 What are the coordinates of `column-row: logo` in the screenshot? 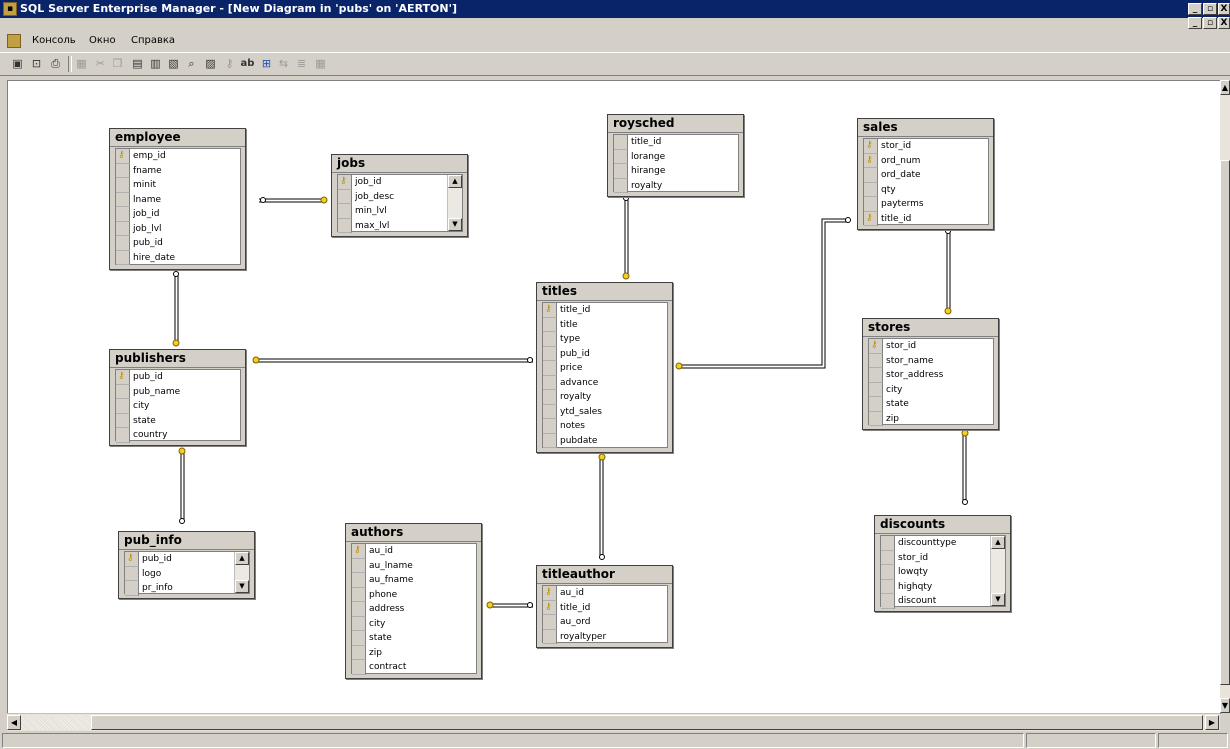 It's located at (179, 573).